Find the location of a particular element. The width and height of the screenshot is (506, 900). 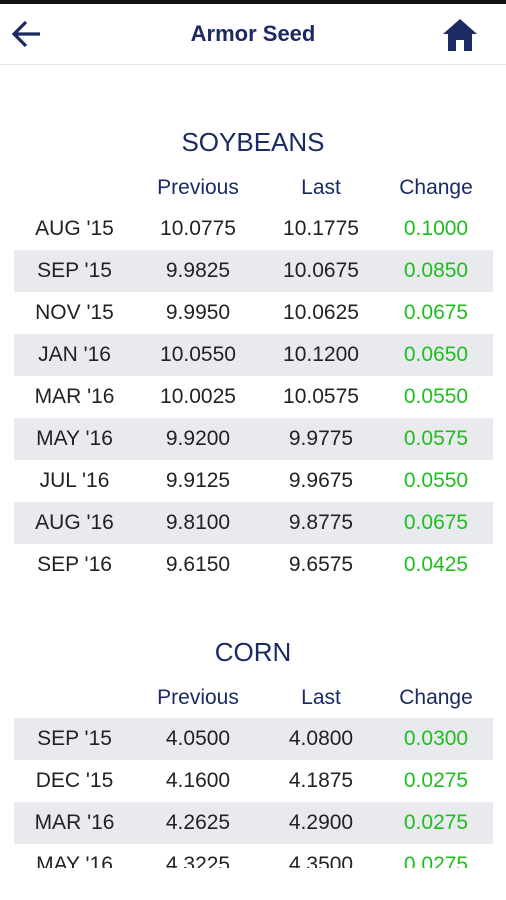

last-cell: 9.6575 is located at coordinates (321, 564).